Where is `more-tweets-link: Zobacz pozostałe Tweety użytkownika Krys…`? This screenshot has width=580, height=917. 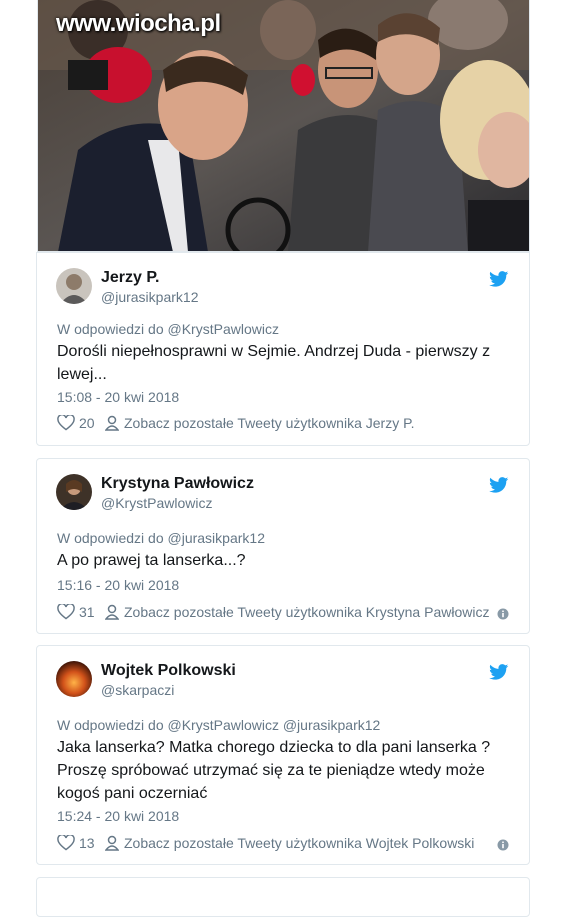
more-tweets-link: Zobacz pozostałe Tweety użytkownika Krys… is located at coordinates (297, 612).